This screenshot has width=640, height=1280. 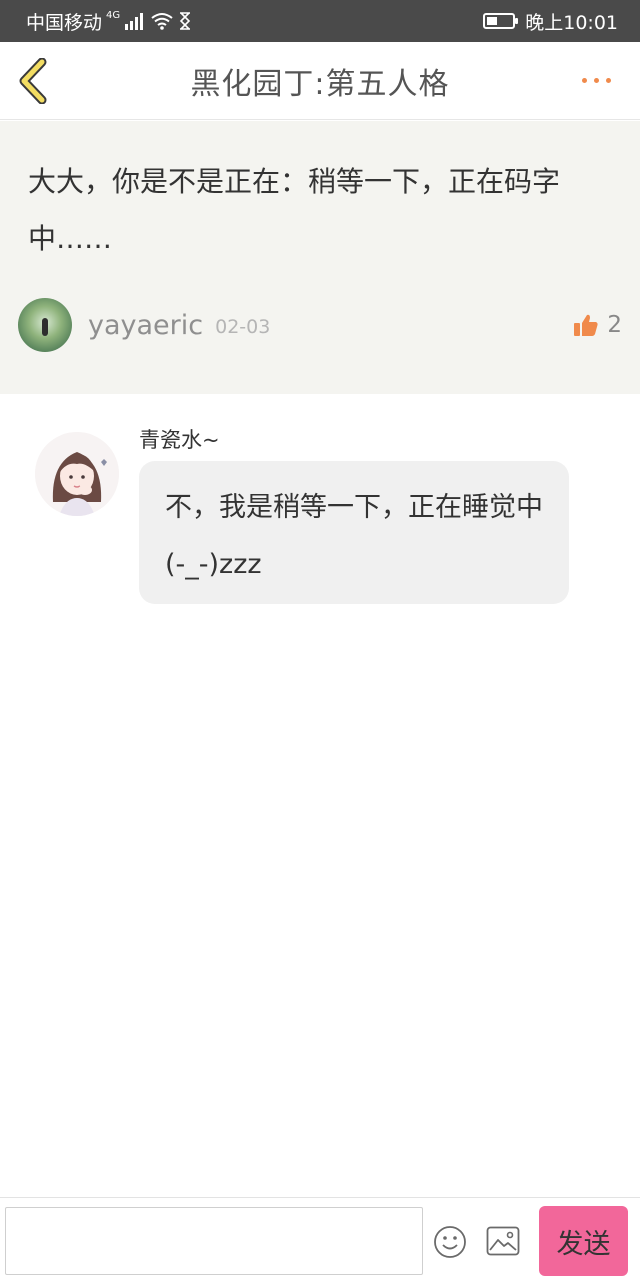 I want to click on post-date: 02-03, so click(x=243, y=327).